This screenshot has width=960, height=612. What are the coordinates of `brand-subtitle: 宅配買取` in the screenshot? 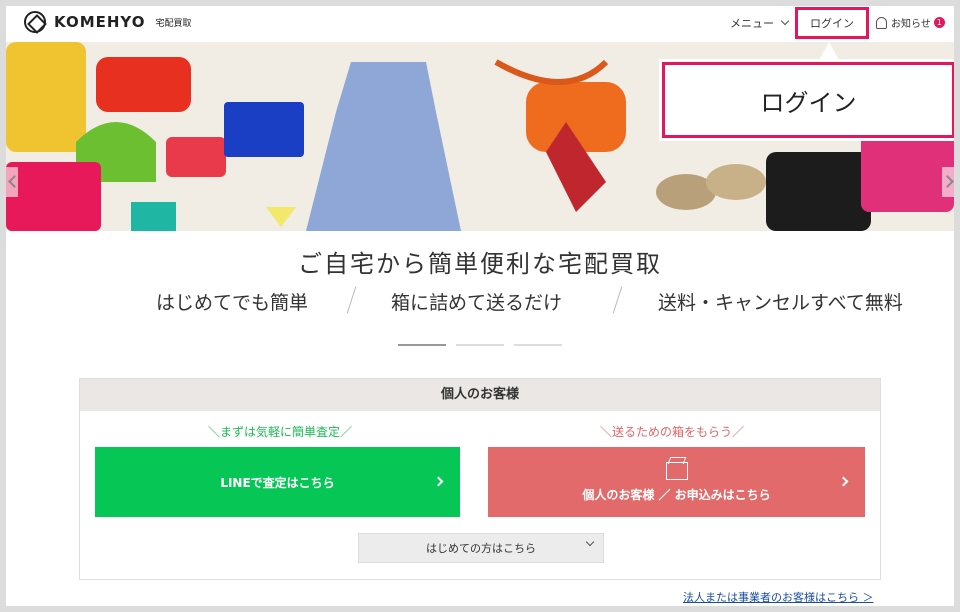 It's located at (173, 23).